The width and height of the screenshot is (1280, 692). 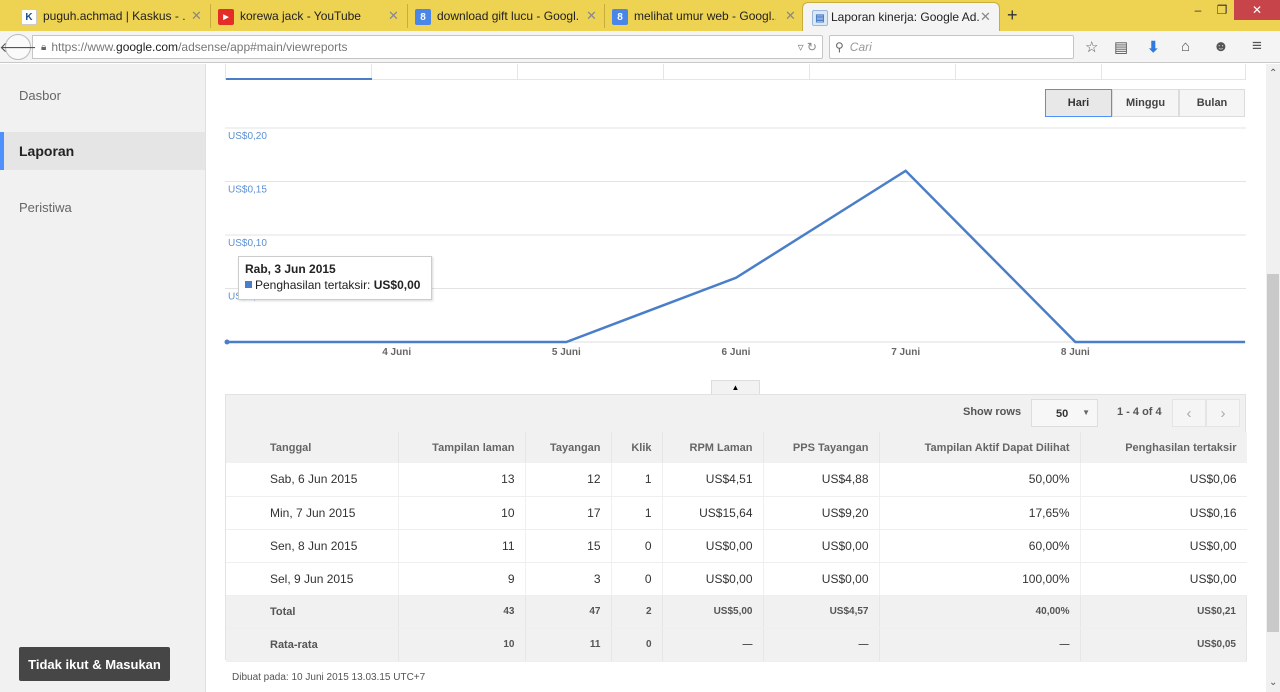 I want to click on column-header-tayangan: Tayangan, so click(x=568, y=447).